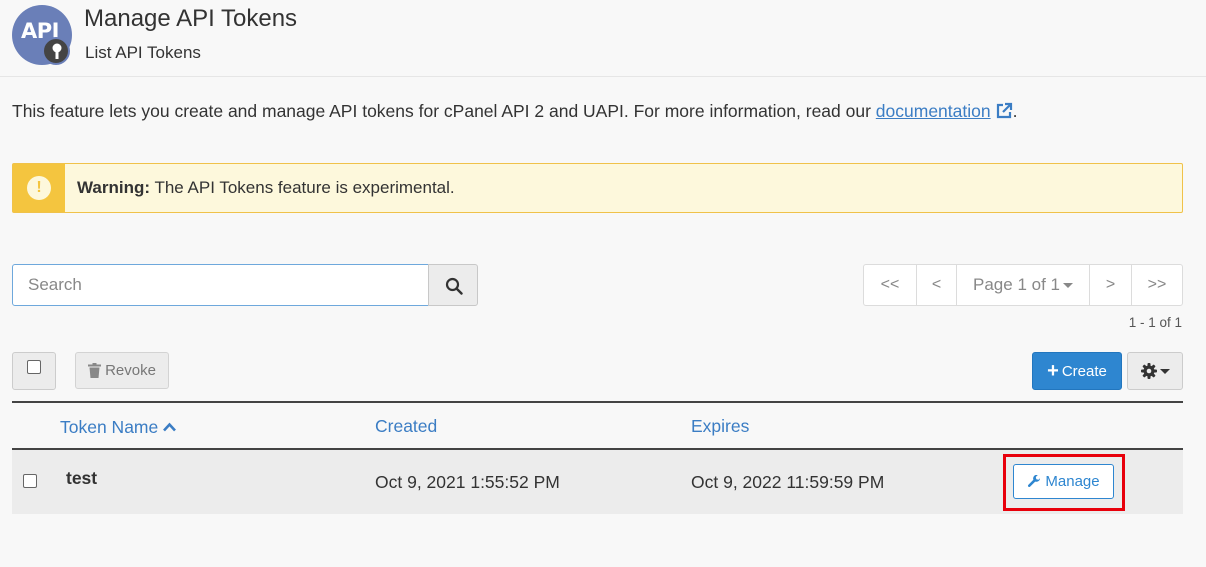 This screenshot has height=567, width=1206. What do you see at coordinates (1004, 113) in the screenshot?
I see `external-link-icon` at bounding box center [1004, 113].